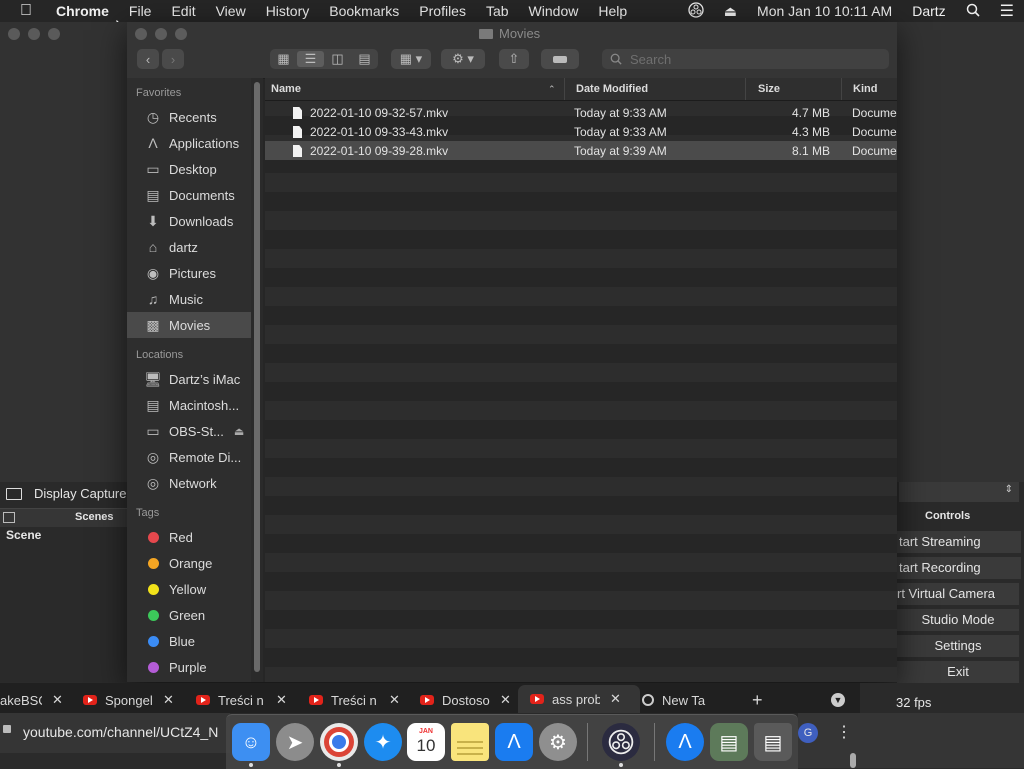 Image resolution: width=1024 pixels, height=769 pixels. I want to click on list-view-icon: ☰, so click(310, 59).